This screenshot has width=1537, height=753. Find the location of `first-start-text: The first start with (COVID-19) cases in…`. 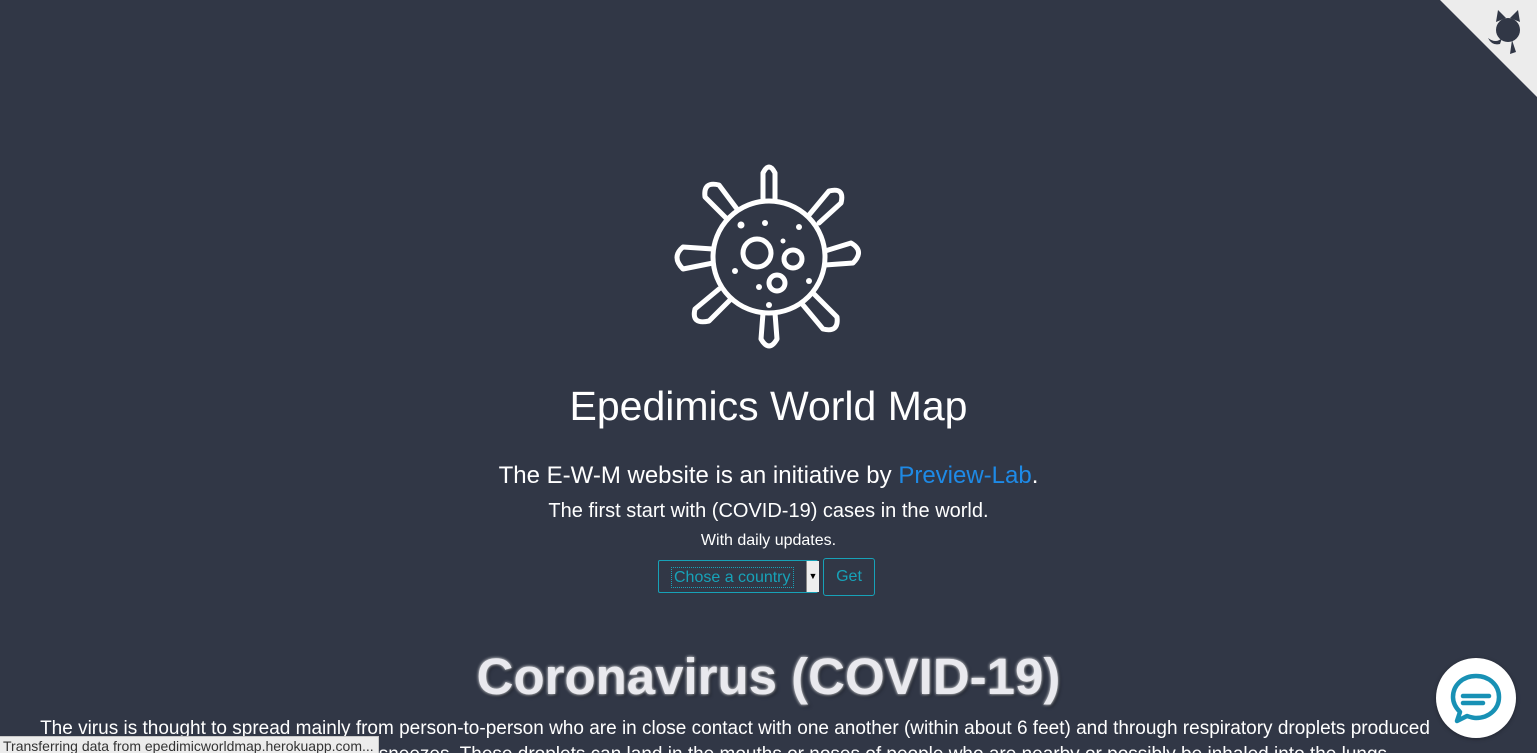

first-start-text: The first start with (COVID-19) cases in… is located at coordinates (768, 511).